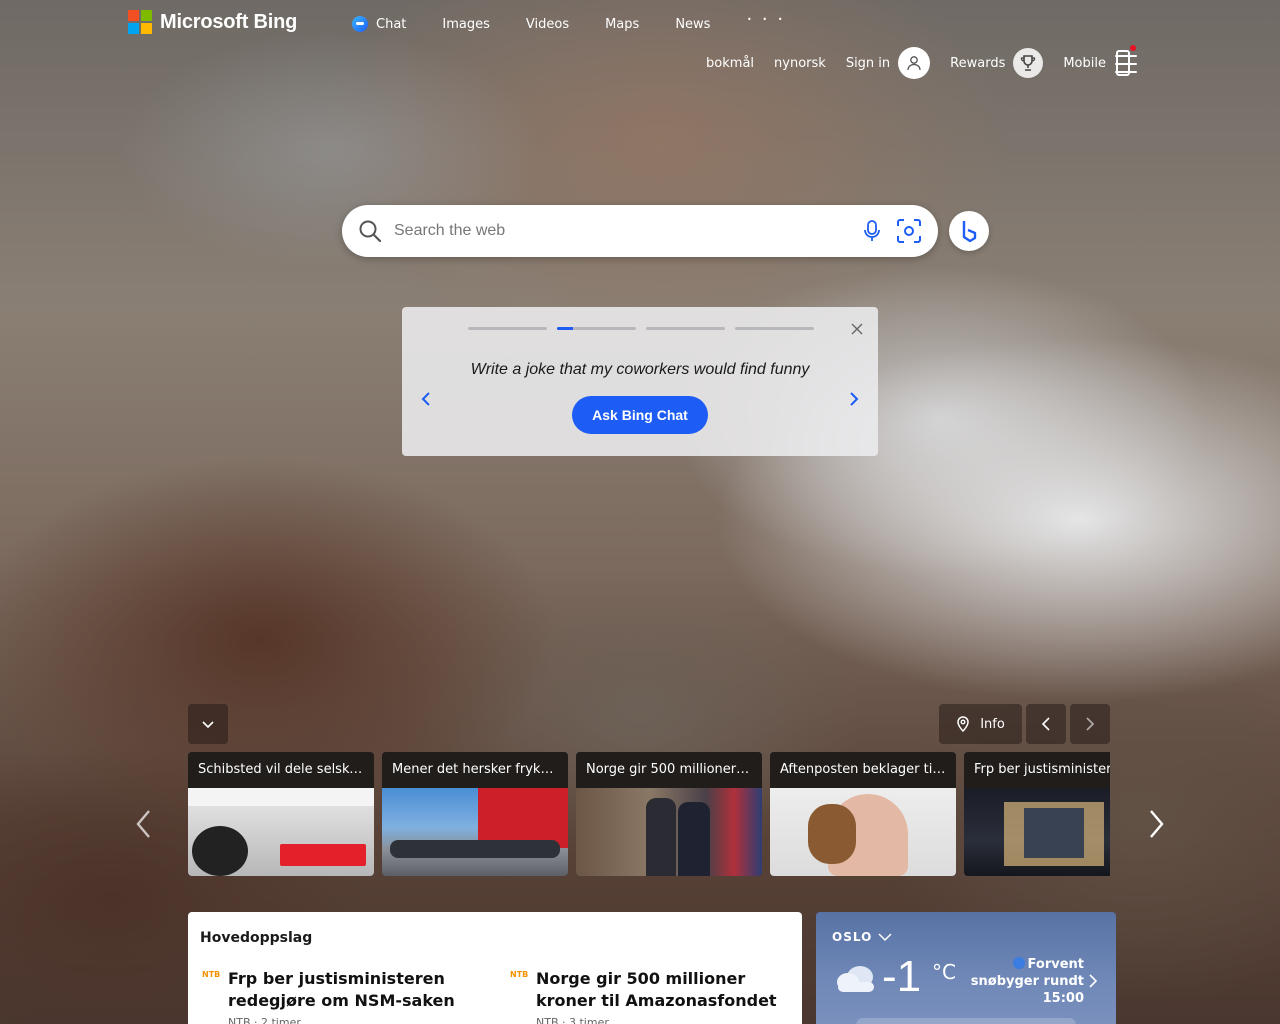  Describe the element at coordinates (1037, 770) in the screenshot. I see `news-card-caption: Frp ber justisminister` at that location.